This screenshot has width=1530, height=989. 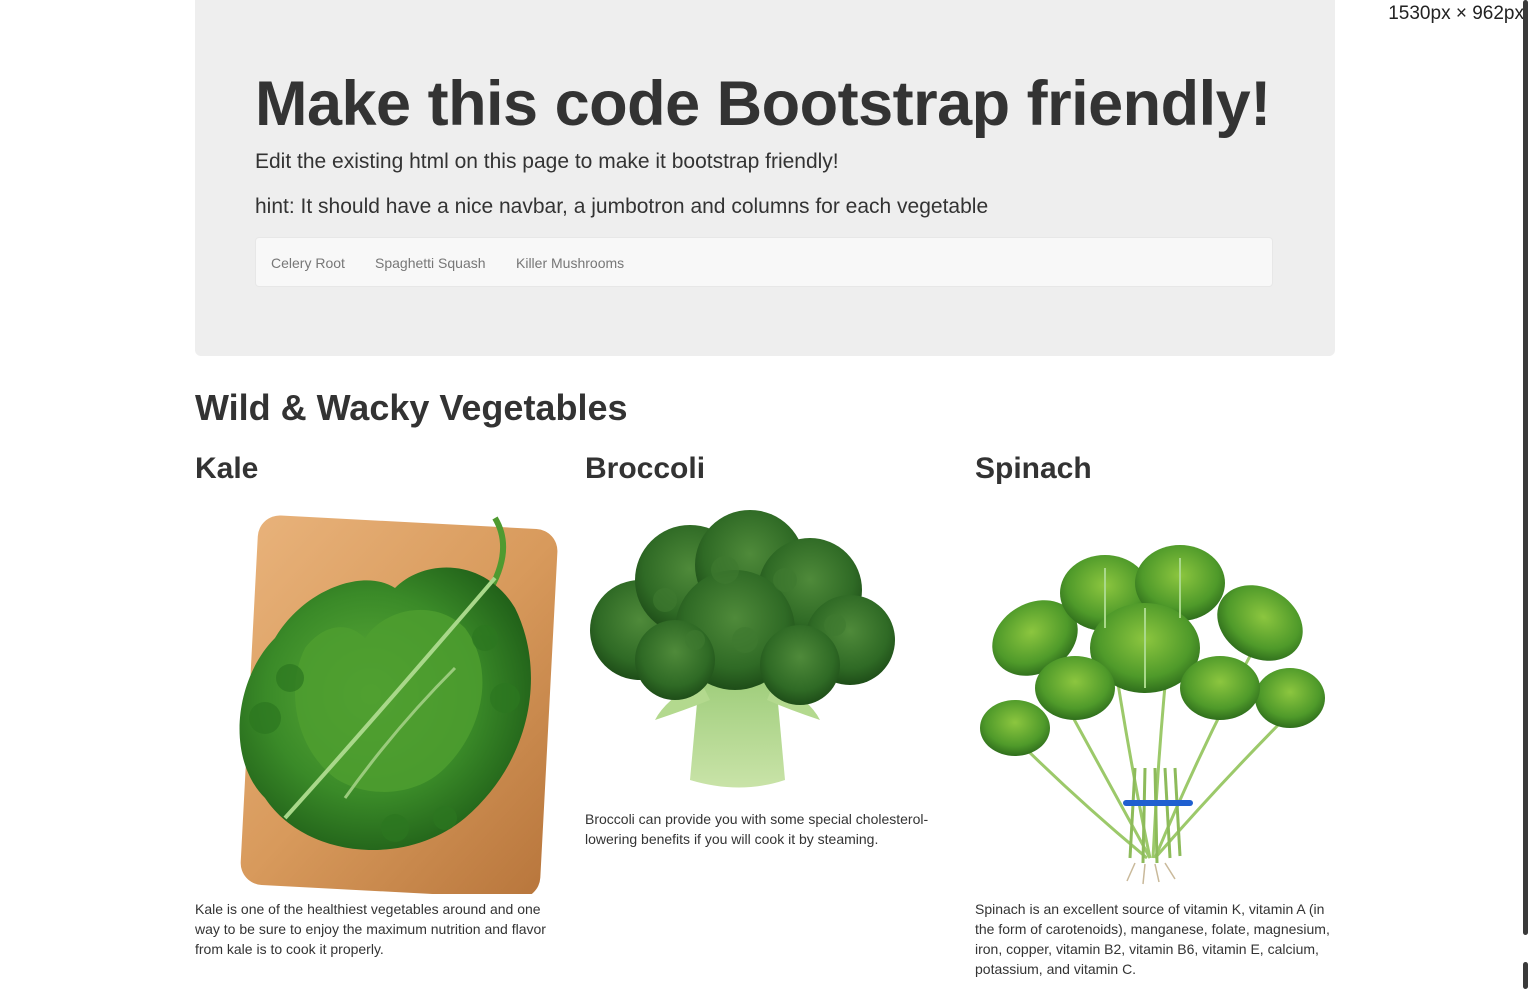 What do you see at coordinates (1525, 467) in the screenshot?
I see `scrollbar-thumb` at bounding box center [1525, 467].